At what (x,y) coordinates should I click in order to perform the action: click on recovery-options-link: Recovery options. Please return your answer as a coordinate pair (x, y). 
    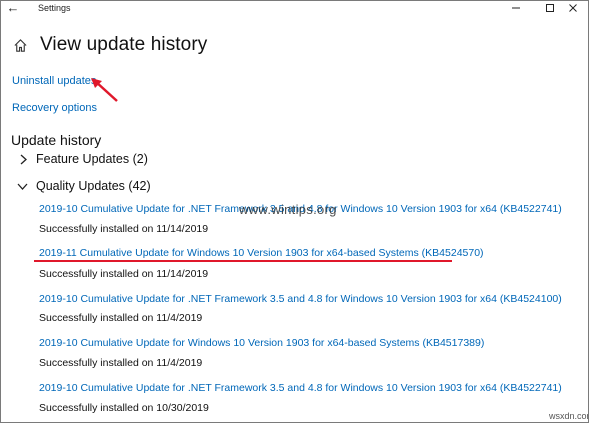
    Looking at the image, I should click on (54, 108).